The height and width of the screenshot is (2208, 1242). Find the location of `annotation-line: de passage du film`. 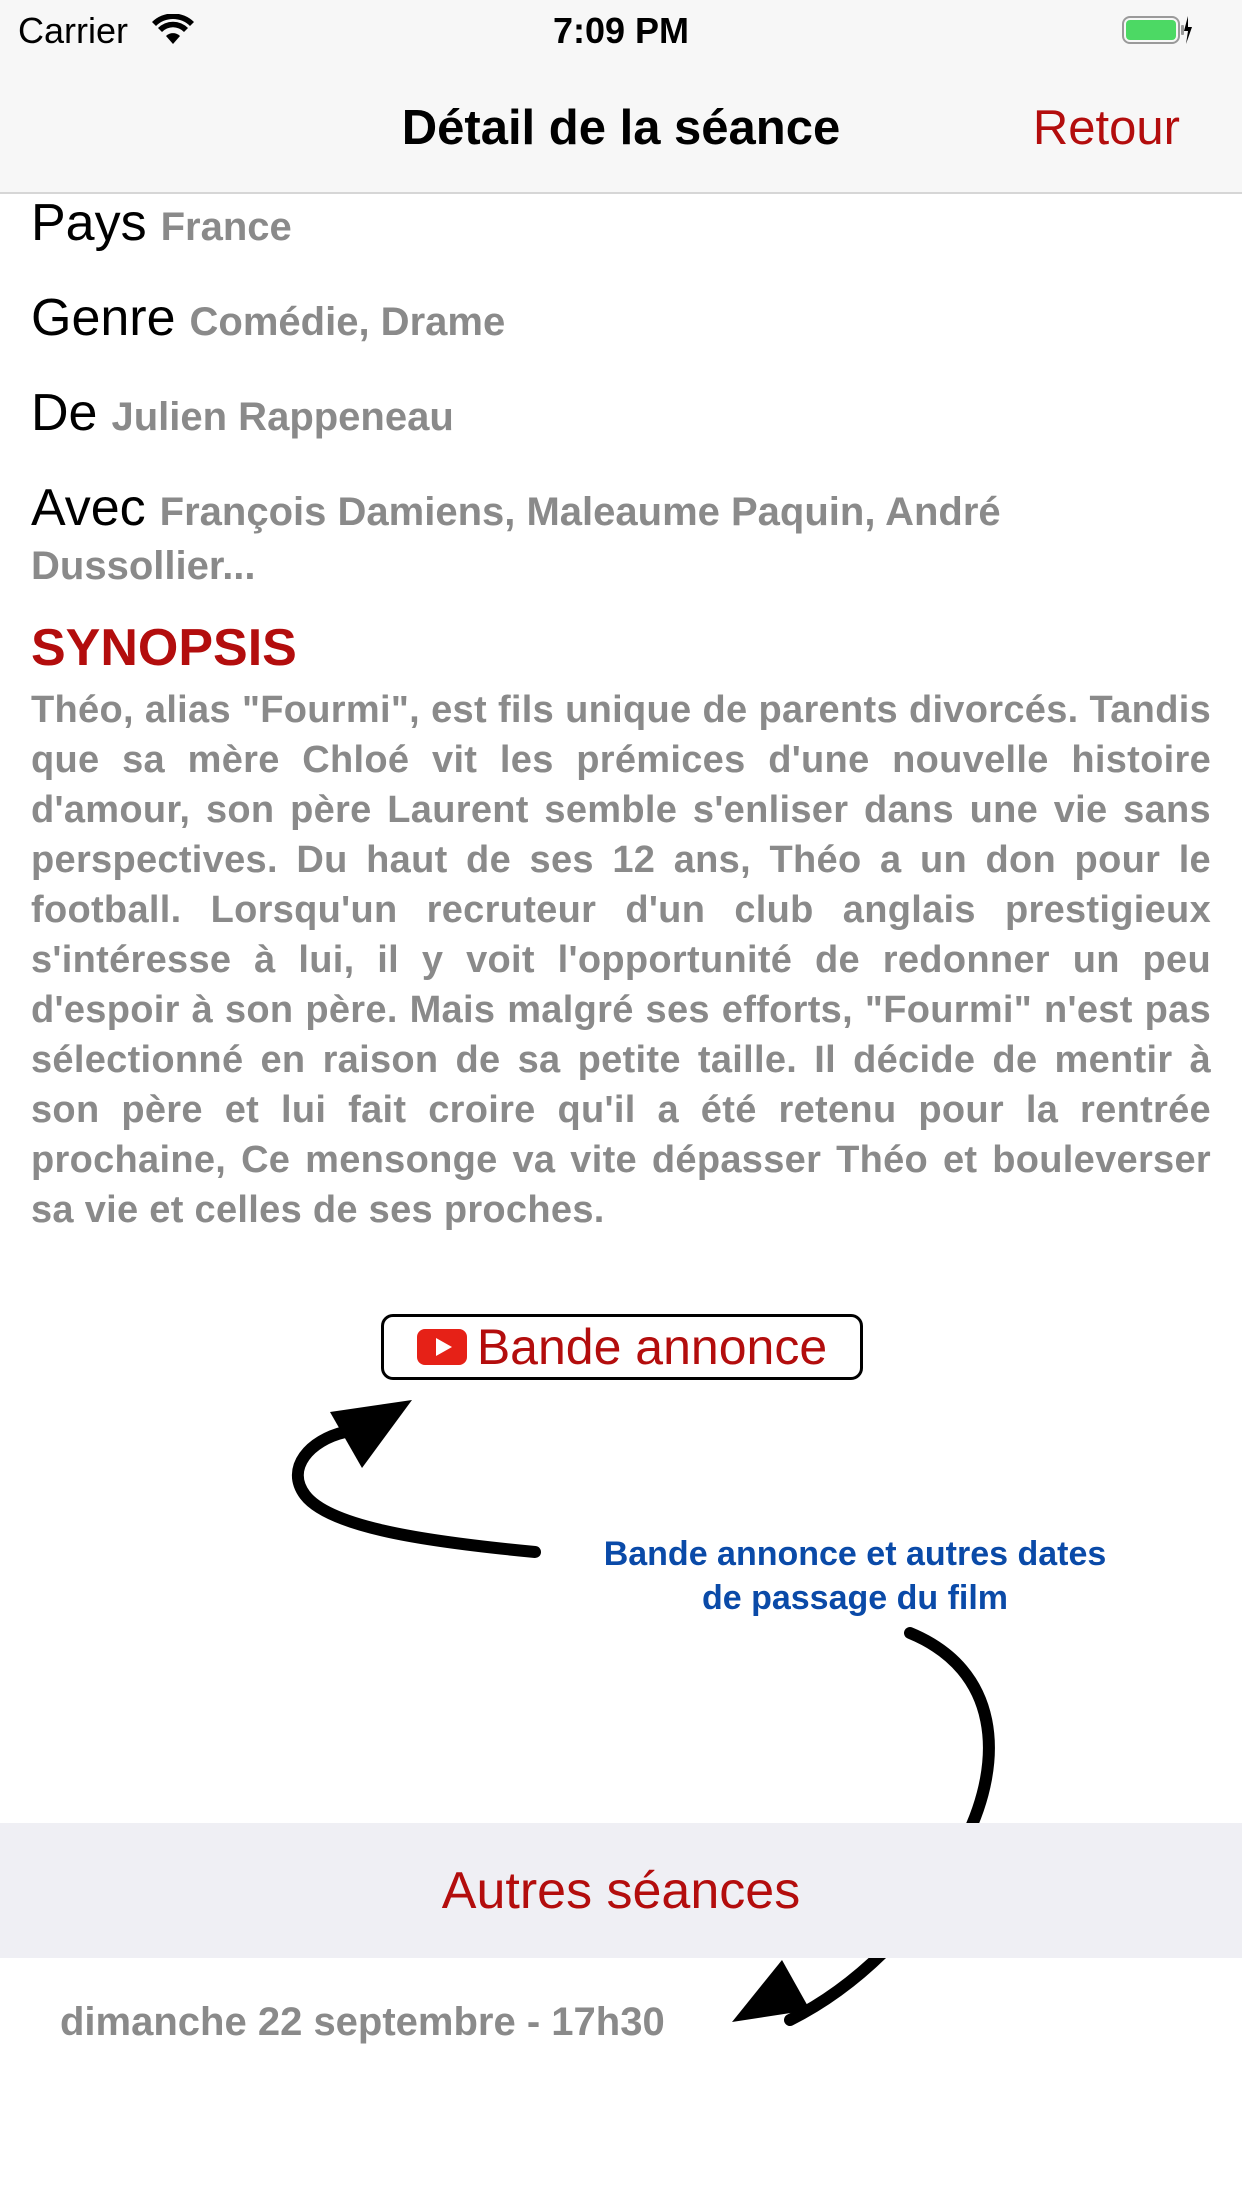

annotation-line: de passage du film is located at coordinates (855, 1598).